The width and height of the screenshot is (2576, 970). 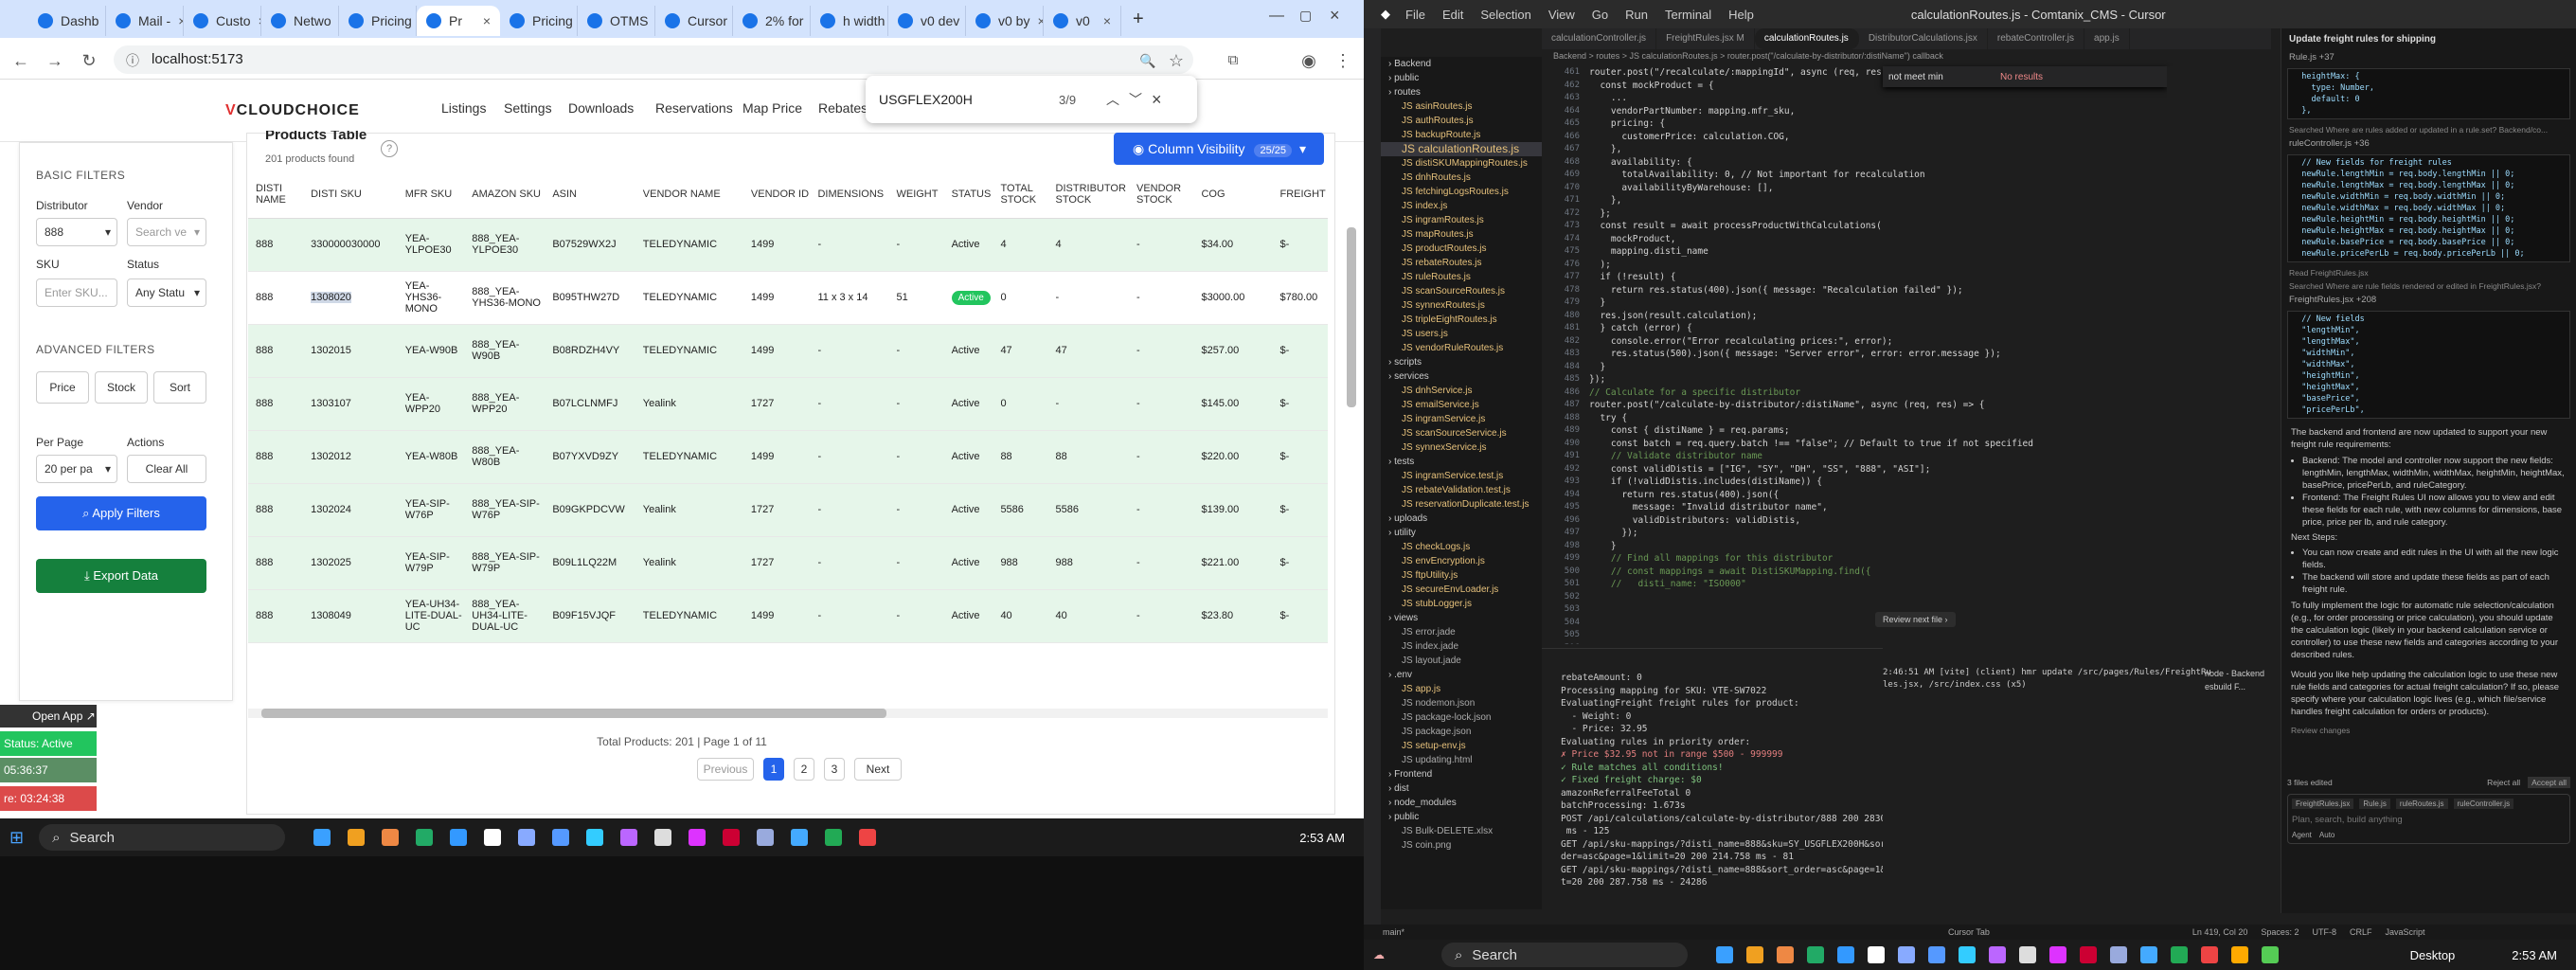 I want to click on explorer-item: › uploads, so click(x=1461, y=519).